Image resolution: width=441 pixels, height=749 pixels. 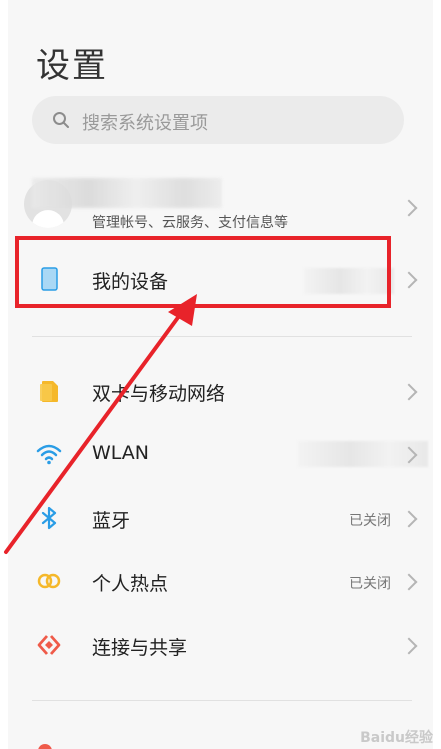 What do you see at coordinates (127, 193) in the screenshot?
I see `account-name-blurred` at bounding box center [127, 193].